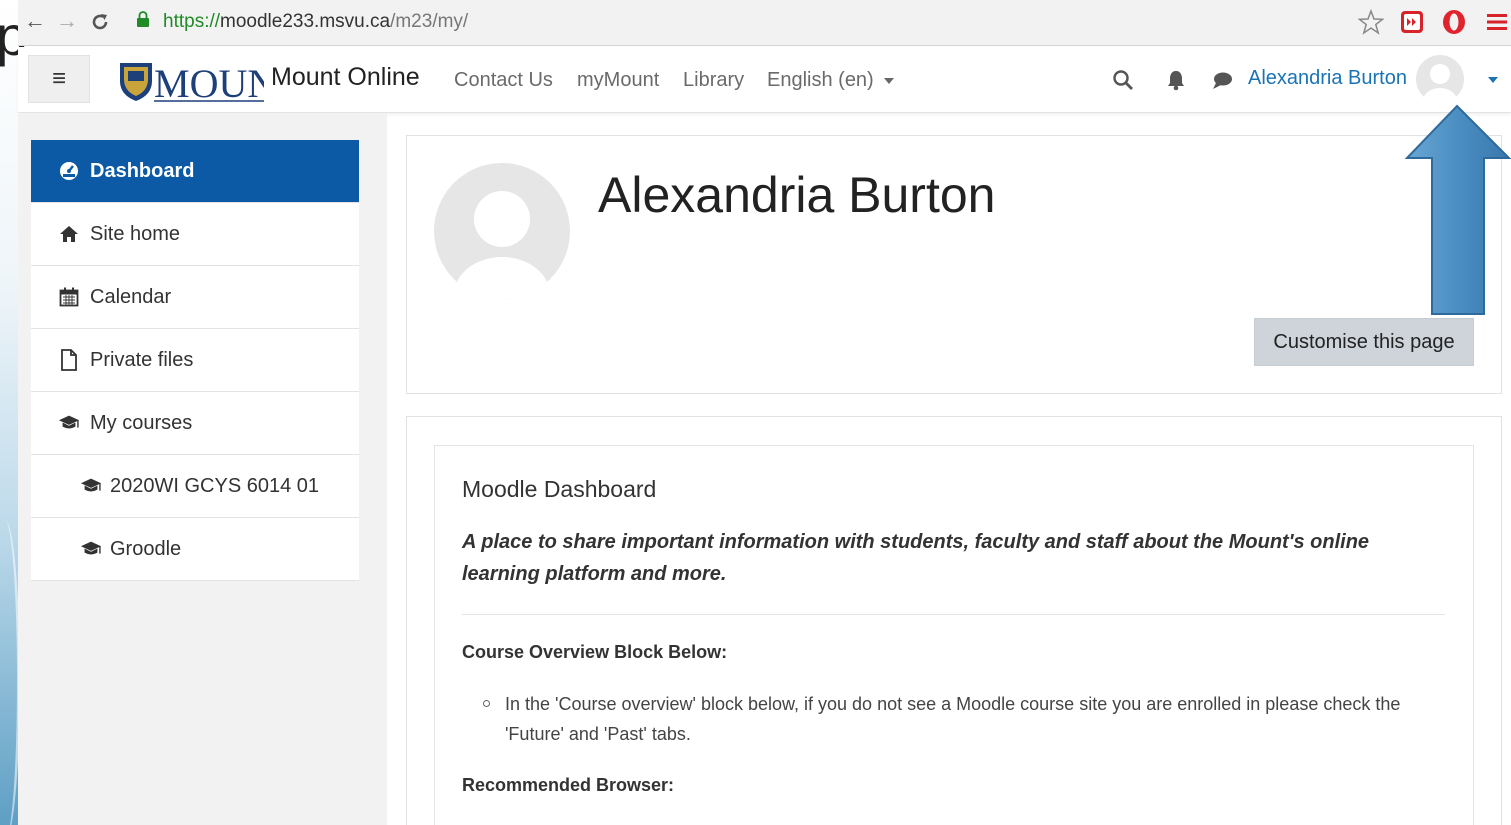 The height and width of the screenshot is (825, 1511). What do you see at coordinates (888, 80) in the screenshot?
I see `chevron-down-icon` at bounding box center [888, 80].